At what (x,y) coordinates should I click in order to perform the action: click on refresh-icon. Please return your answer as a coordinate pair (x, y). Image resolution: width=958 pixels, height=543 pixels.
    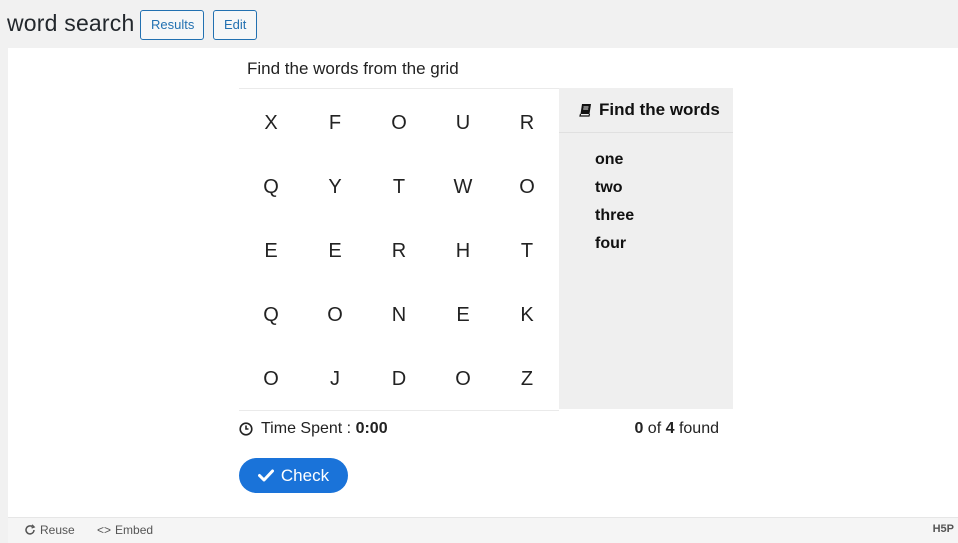
    Looking at the image, I should click on (30, 529).